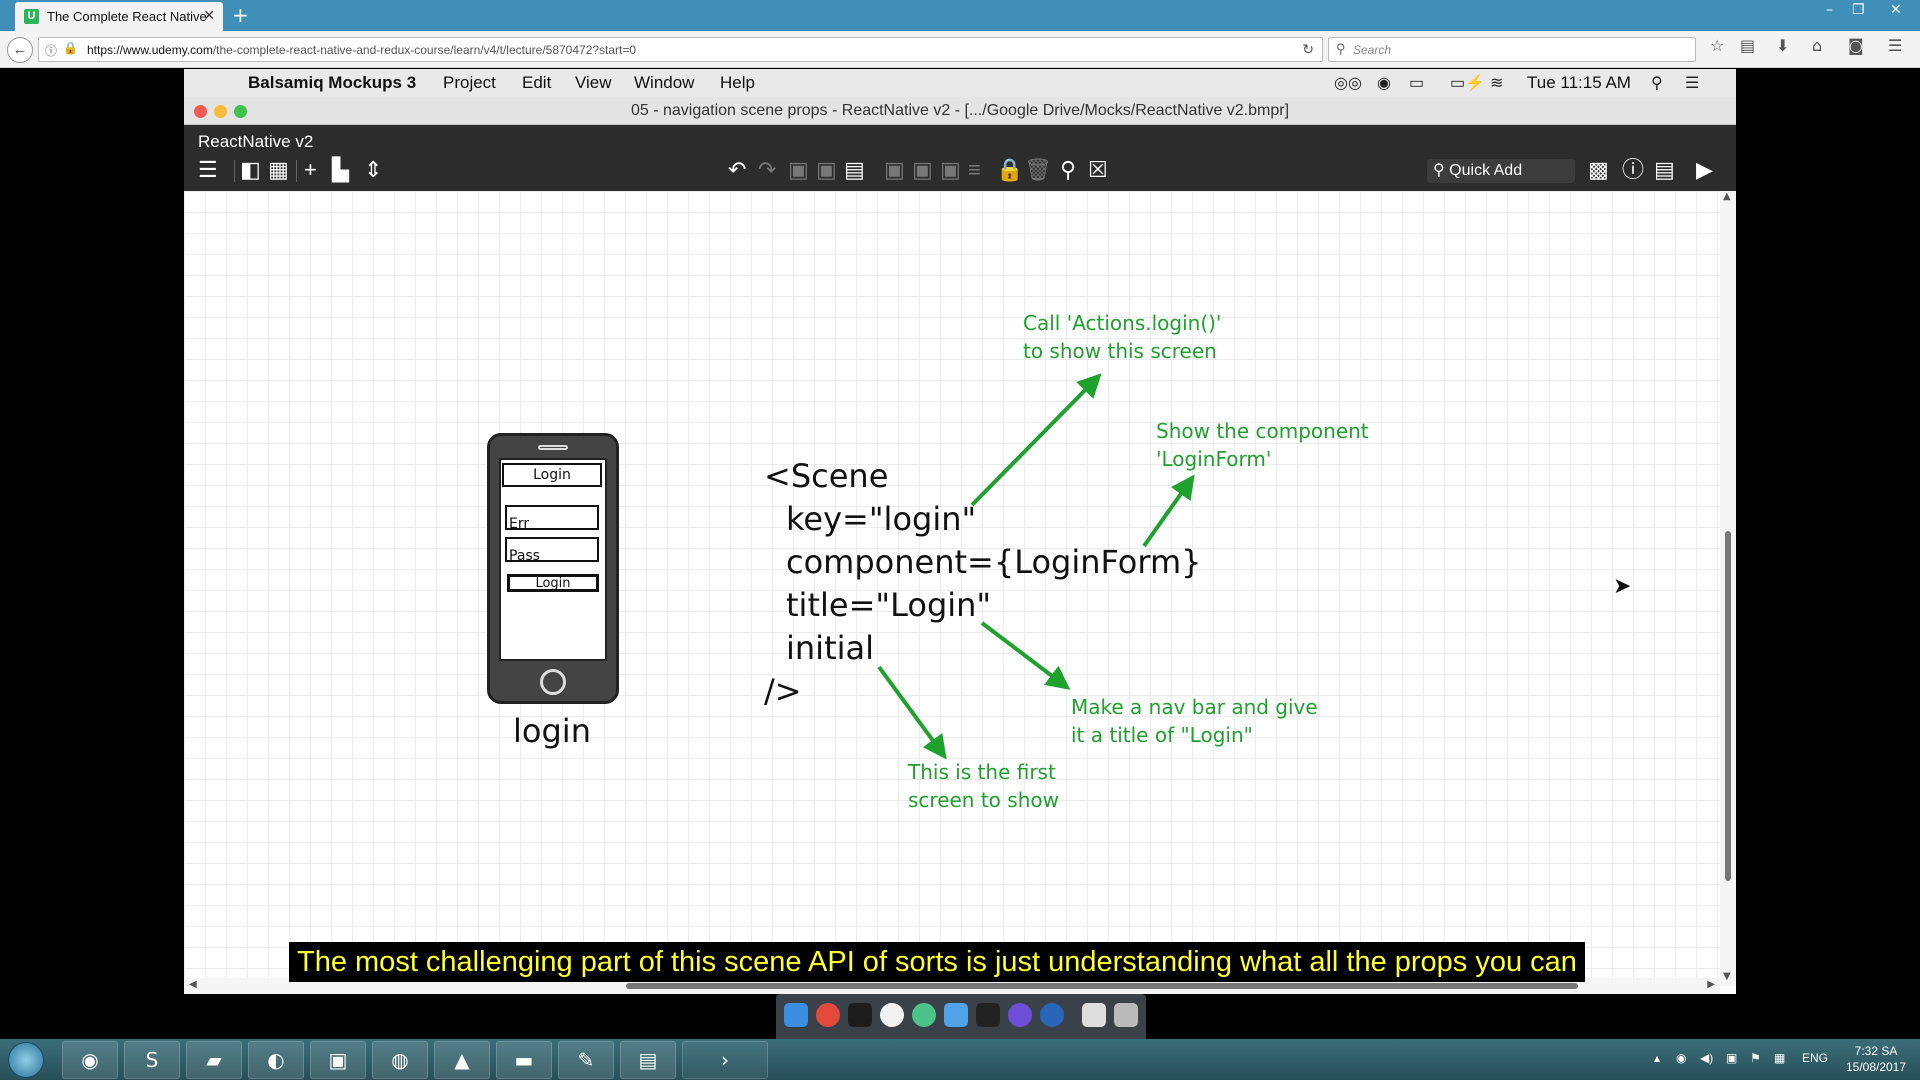 Image resolution: width=1920 pixels, height=1080 pixels. I want to click on app-icon, so click(956, 1015).